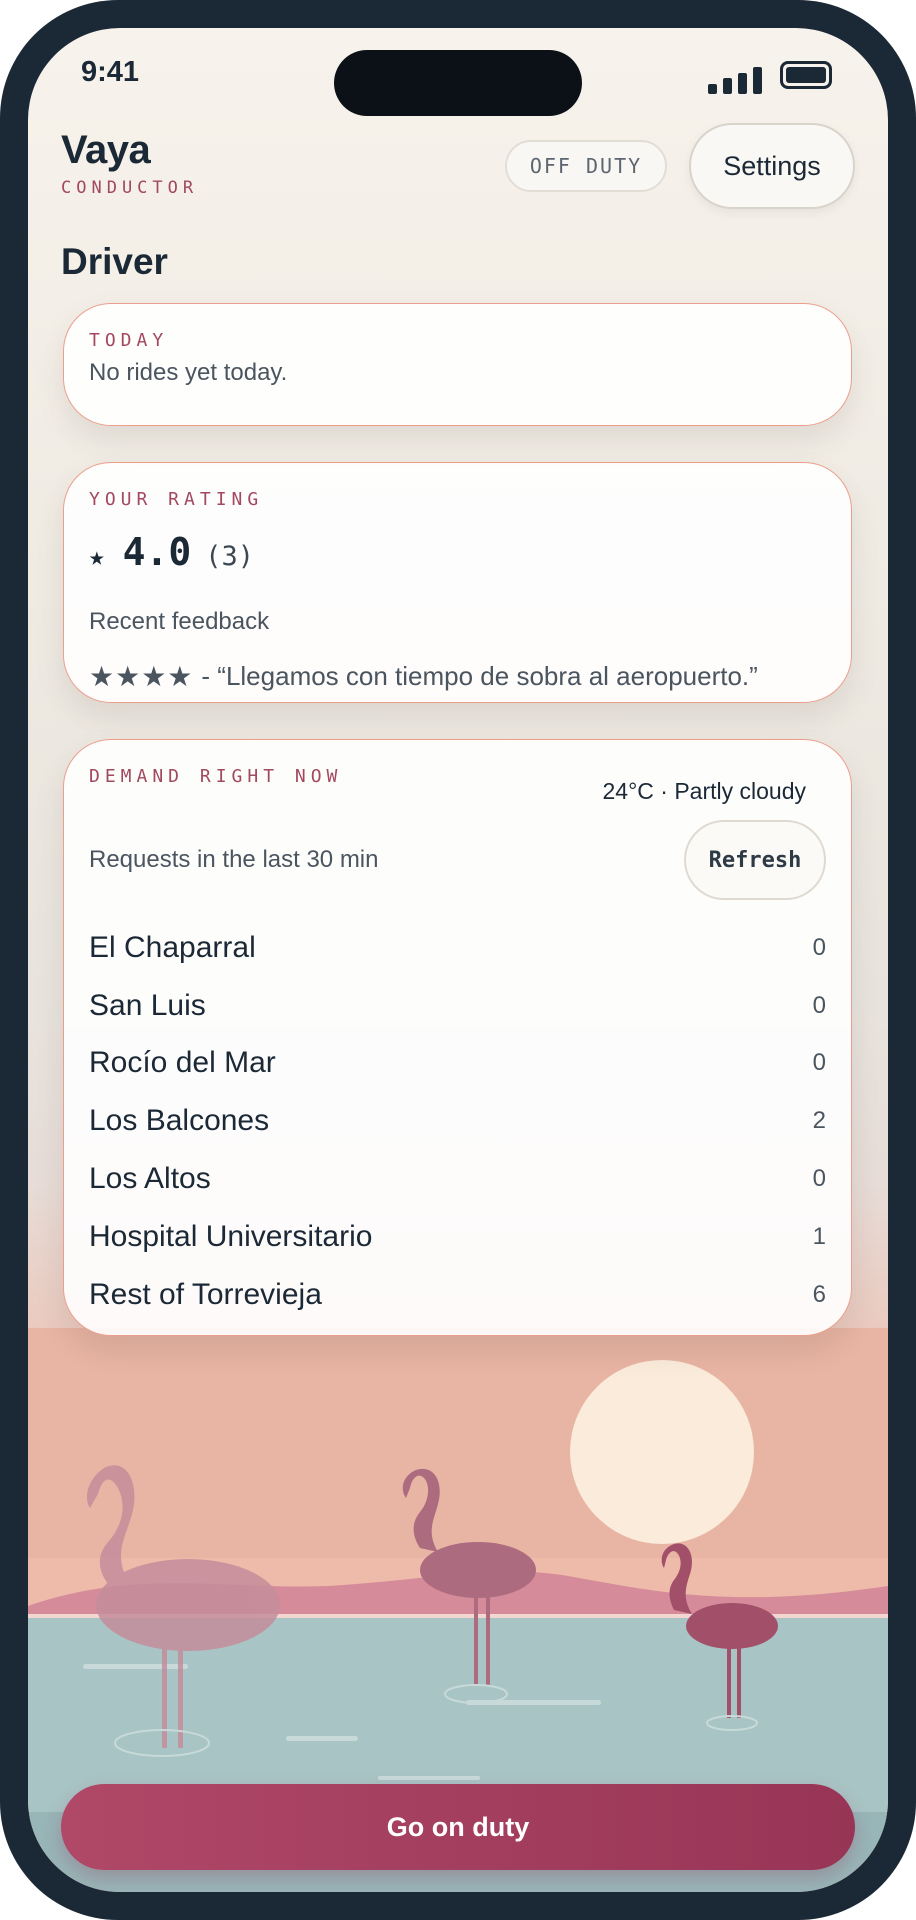  Describe the element at coordinates (662, 1452) in the screenshot. I see `sun` at that location.